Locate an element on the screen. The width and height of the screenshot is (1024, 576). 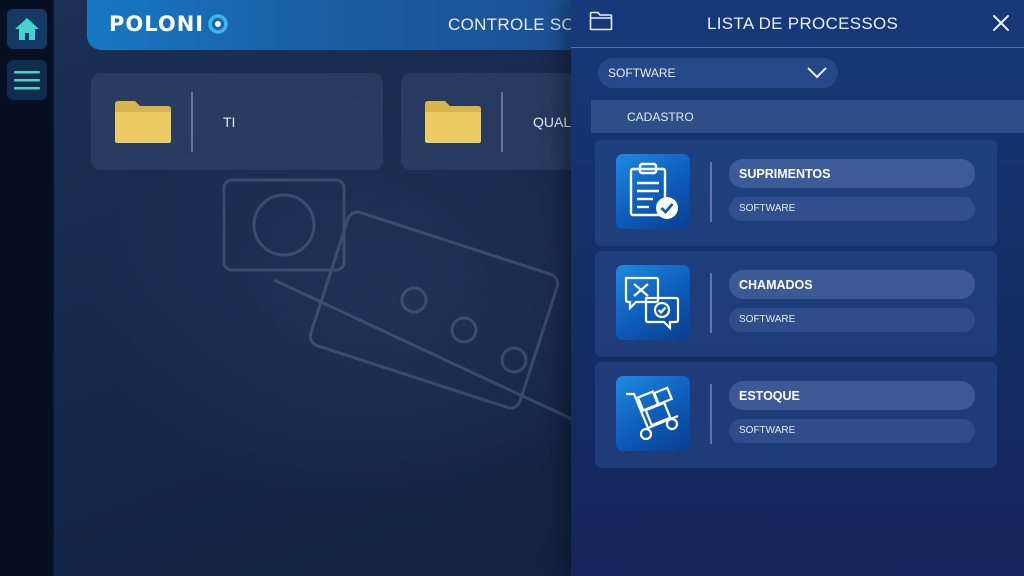
process-name: CHAMADOS is located at coordinates (852, 284).